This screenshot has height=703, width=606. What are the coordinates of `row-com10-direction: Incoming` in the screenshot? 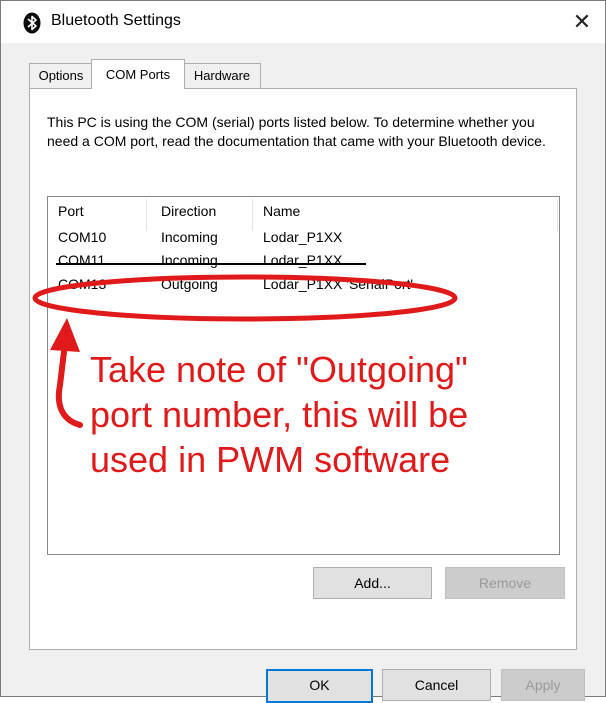 It's located at (189, 237).